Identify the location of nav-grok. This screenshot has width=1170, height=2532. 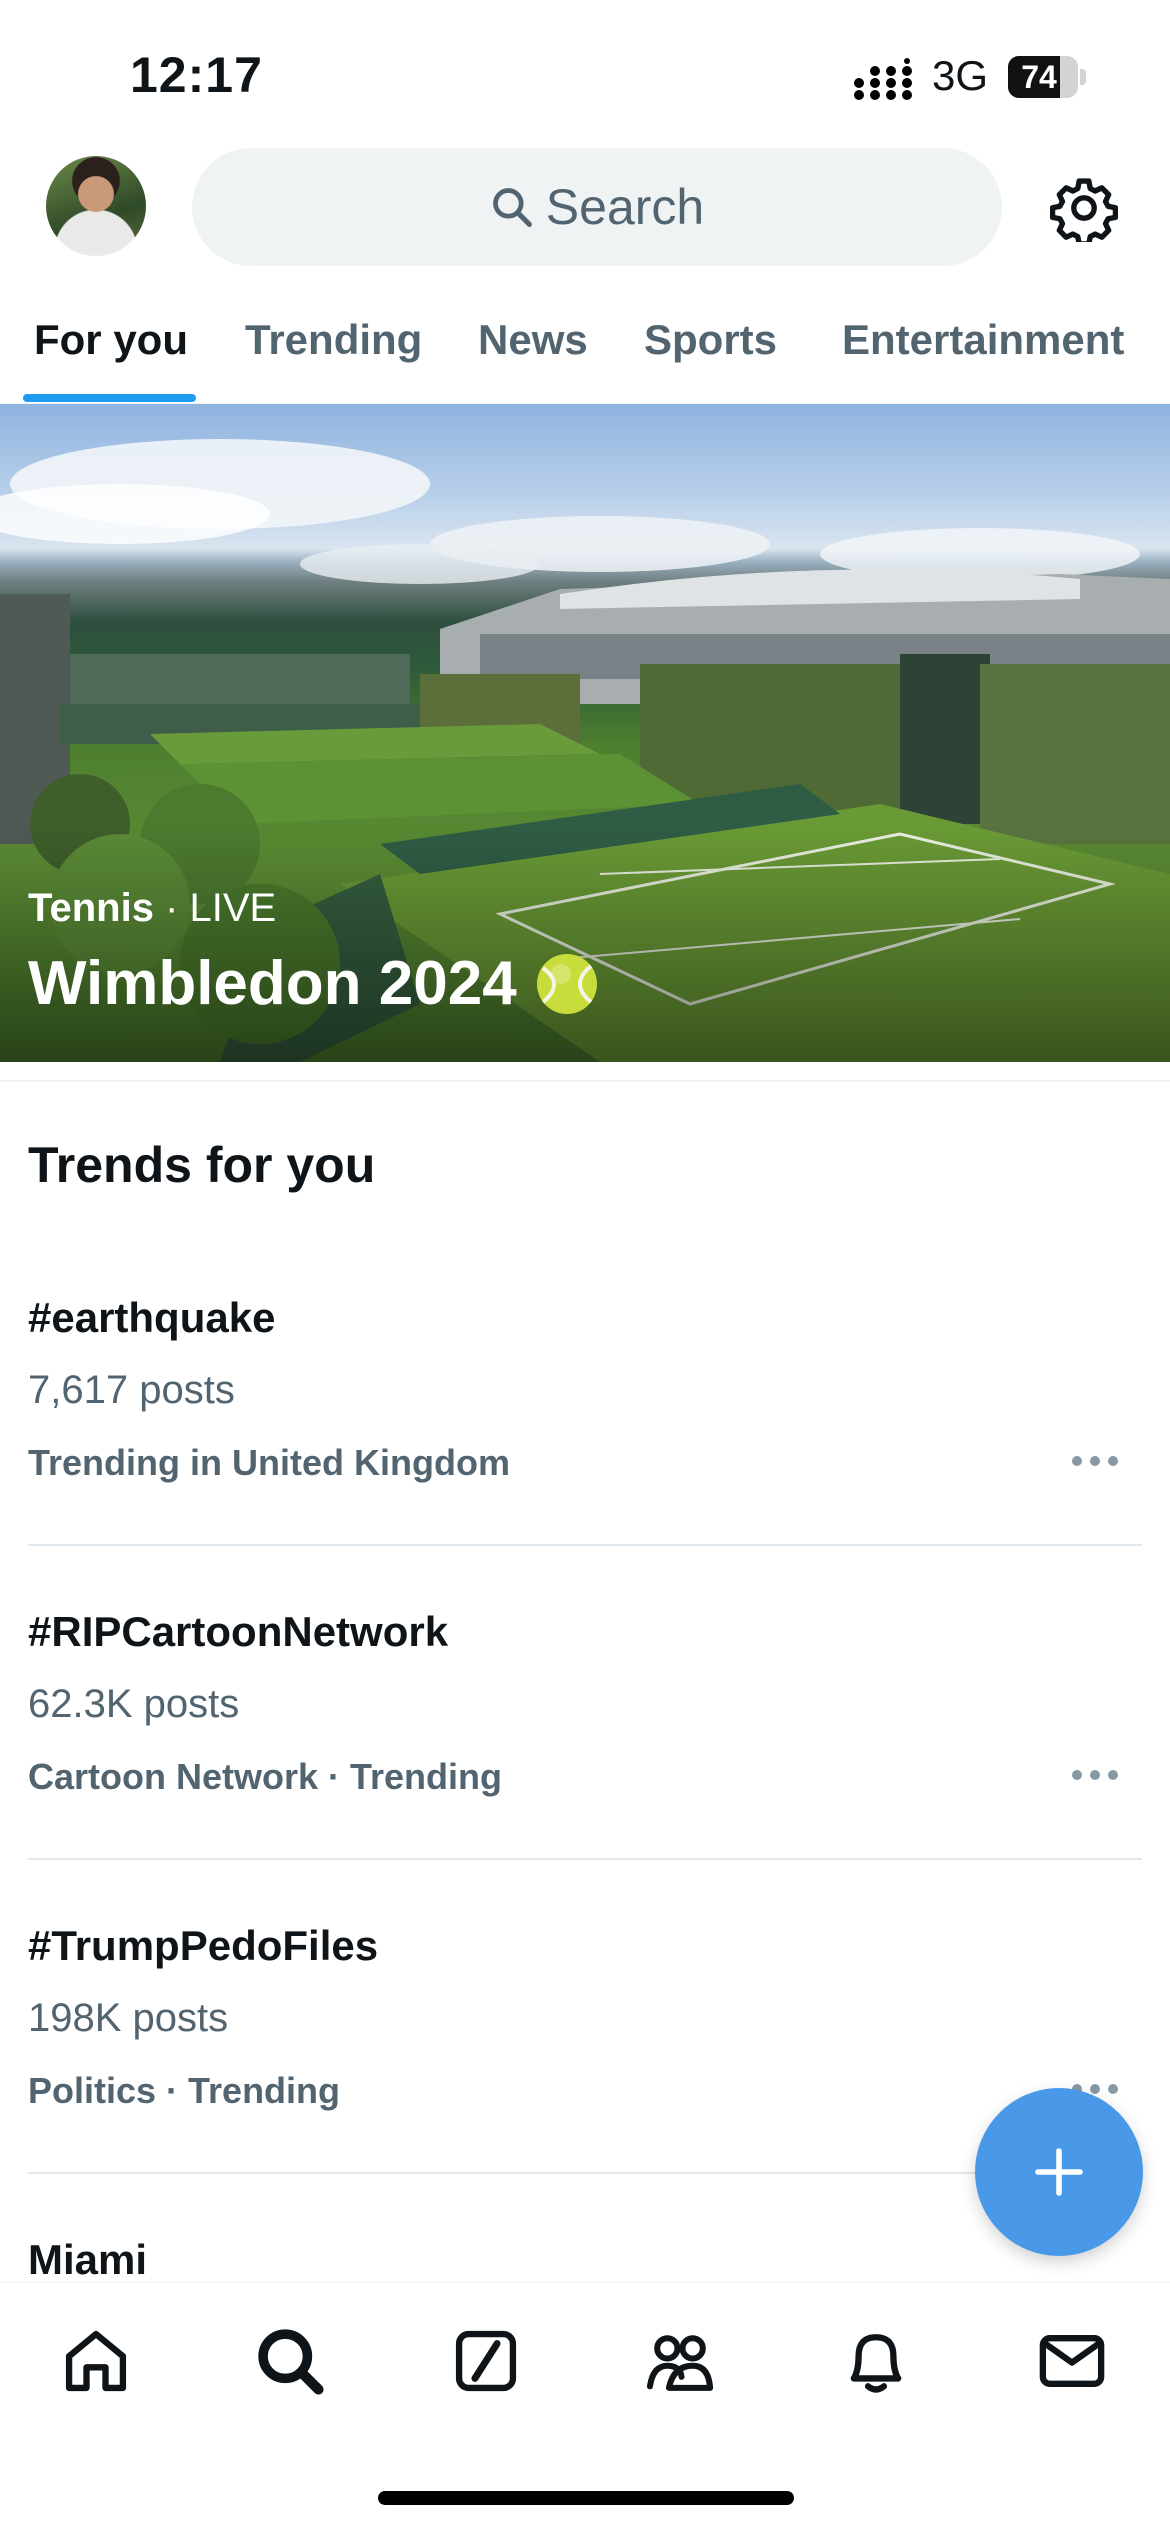
(486, 2361).